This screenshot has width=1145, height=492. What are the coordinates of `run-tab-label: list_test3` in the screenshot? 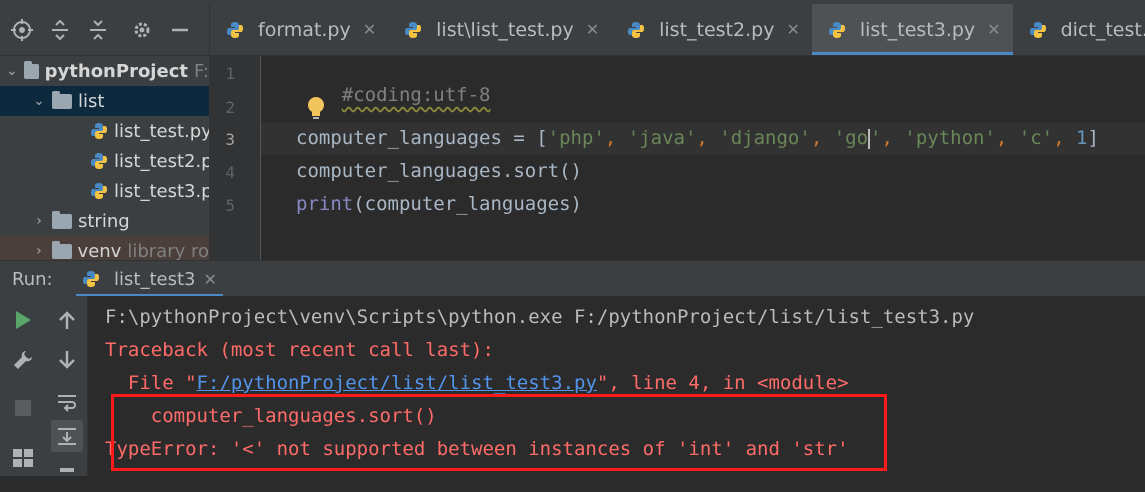 It's located at (155, 279).